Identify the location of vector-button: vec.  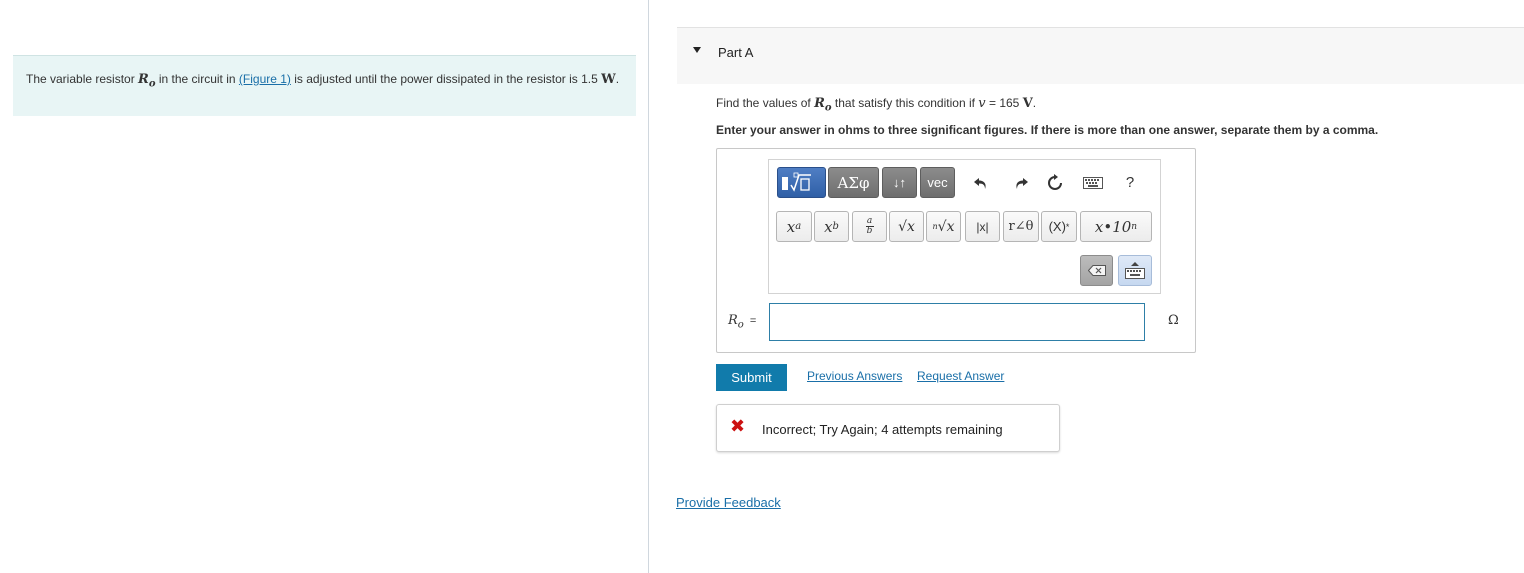
(937, 182).